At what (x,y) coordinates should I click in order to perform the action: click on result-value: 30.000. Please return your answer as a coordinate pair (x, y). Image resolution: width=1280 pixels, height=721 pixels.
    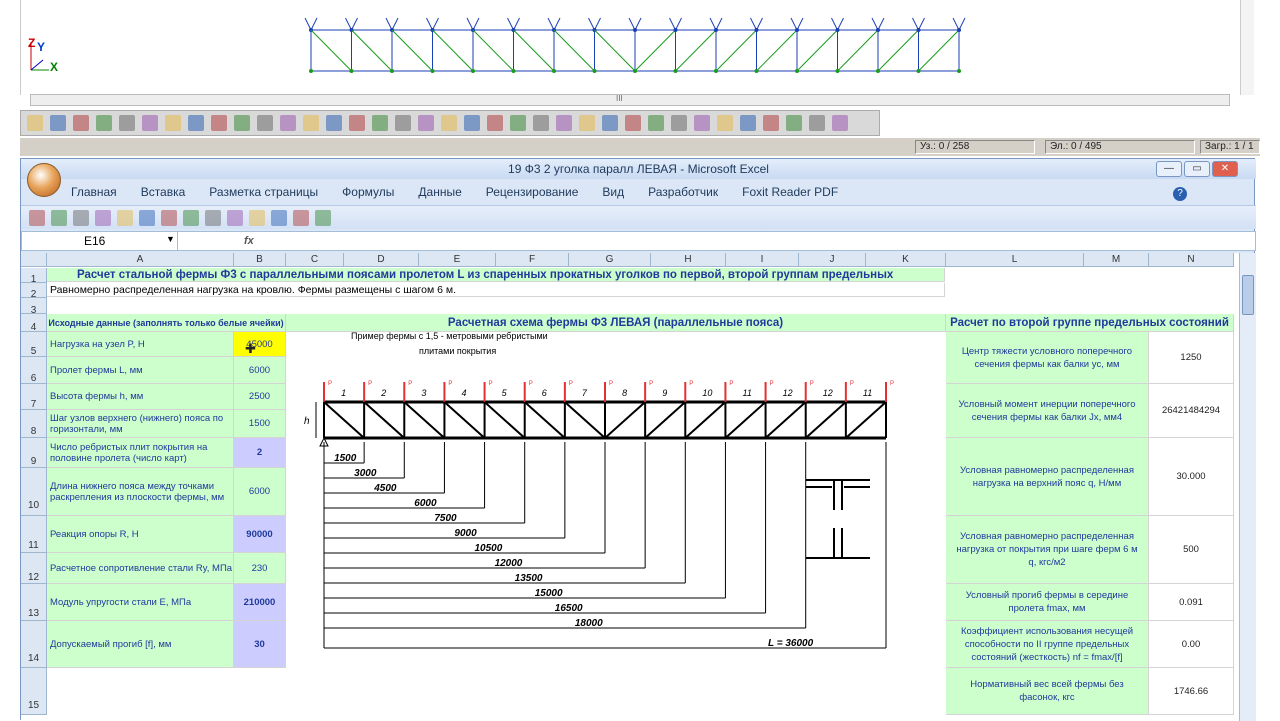
    Looking at the image, I should click on (1191, 477).